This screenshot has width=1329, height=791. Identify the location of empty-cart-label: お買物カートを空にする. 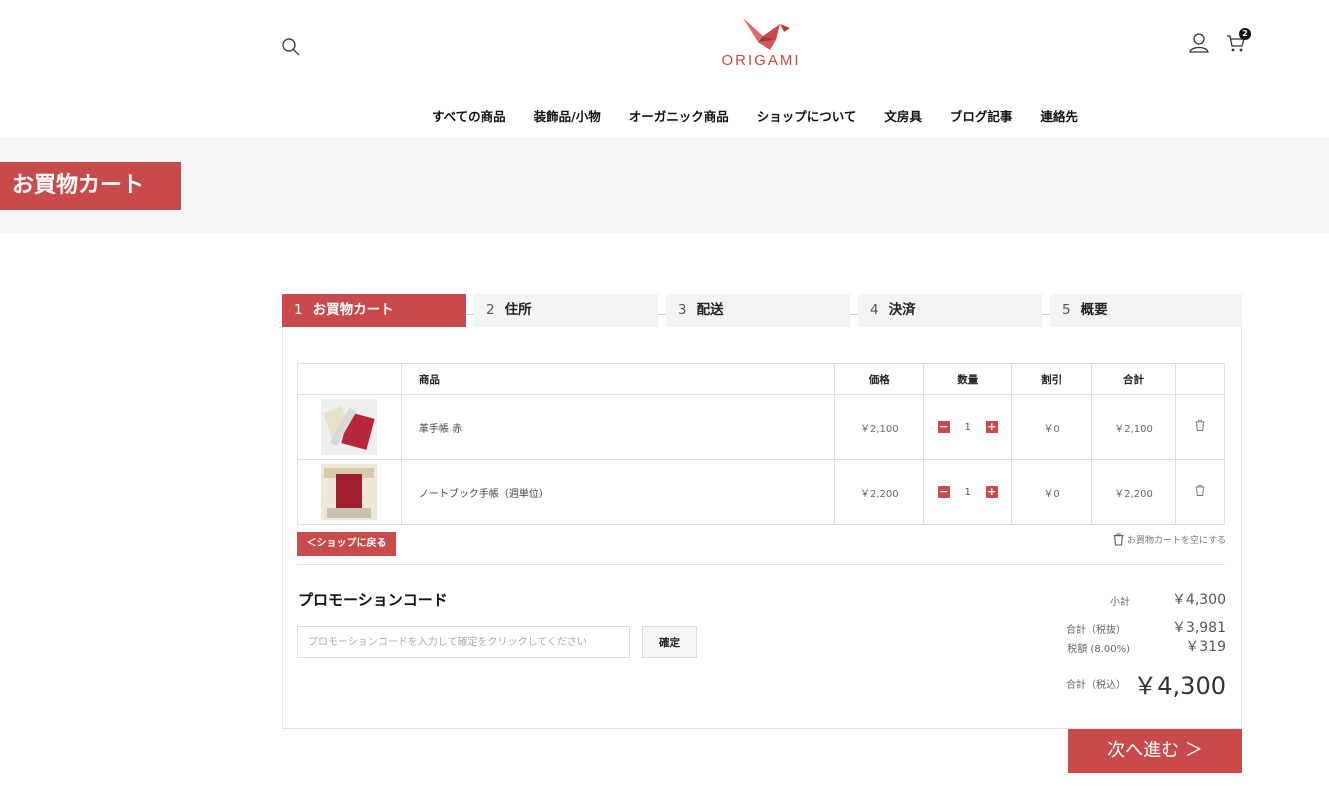
(1177, 541).